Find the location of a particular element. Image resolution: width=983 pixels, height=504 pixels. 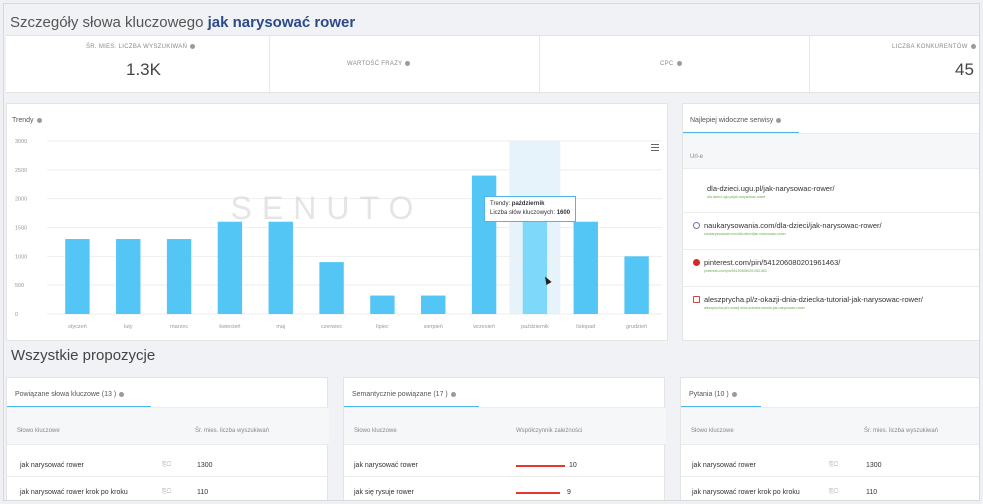

y-tick-label: 1500 is located at coordinates (21, 229).